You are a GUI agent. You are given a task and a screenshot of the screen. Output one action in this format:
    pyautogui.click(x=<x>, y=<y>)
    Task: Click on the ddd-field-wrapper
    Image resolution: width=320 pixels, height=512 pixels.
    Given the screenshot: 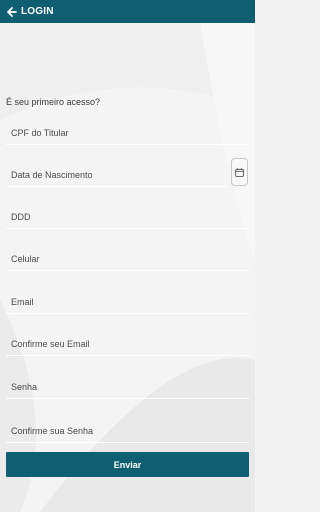 What is the action you would take?
    pyautogui.click(x=127, y=217)
    